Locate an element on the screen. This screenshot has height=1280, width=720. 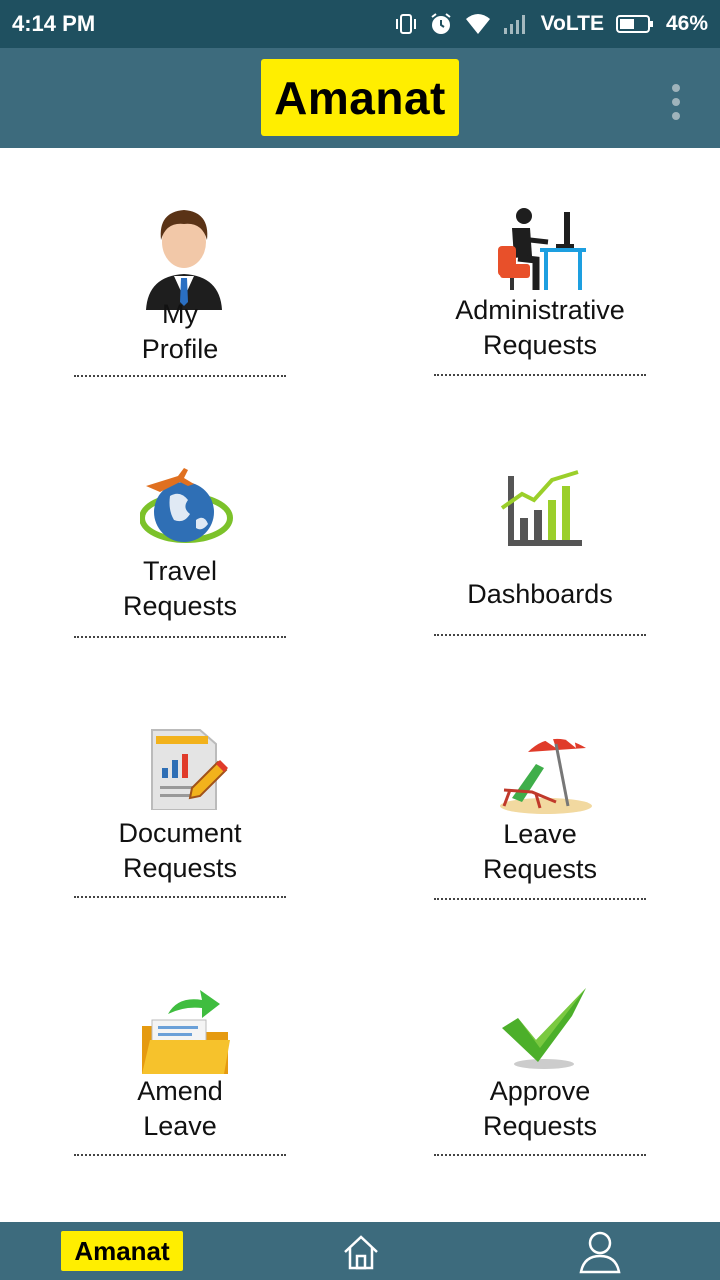
alarm-icon is located at coordinates (441, 24).